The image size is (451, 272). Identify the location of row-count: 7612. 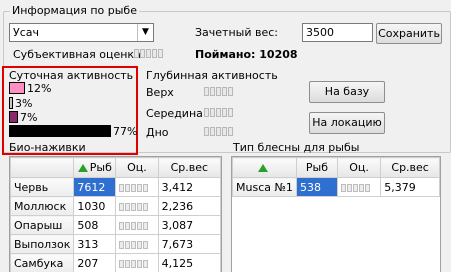
(95, 187).